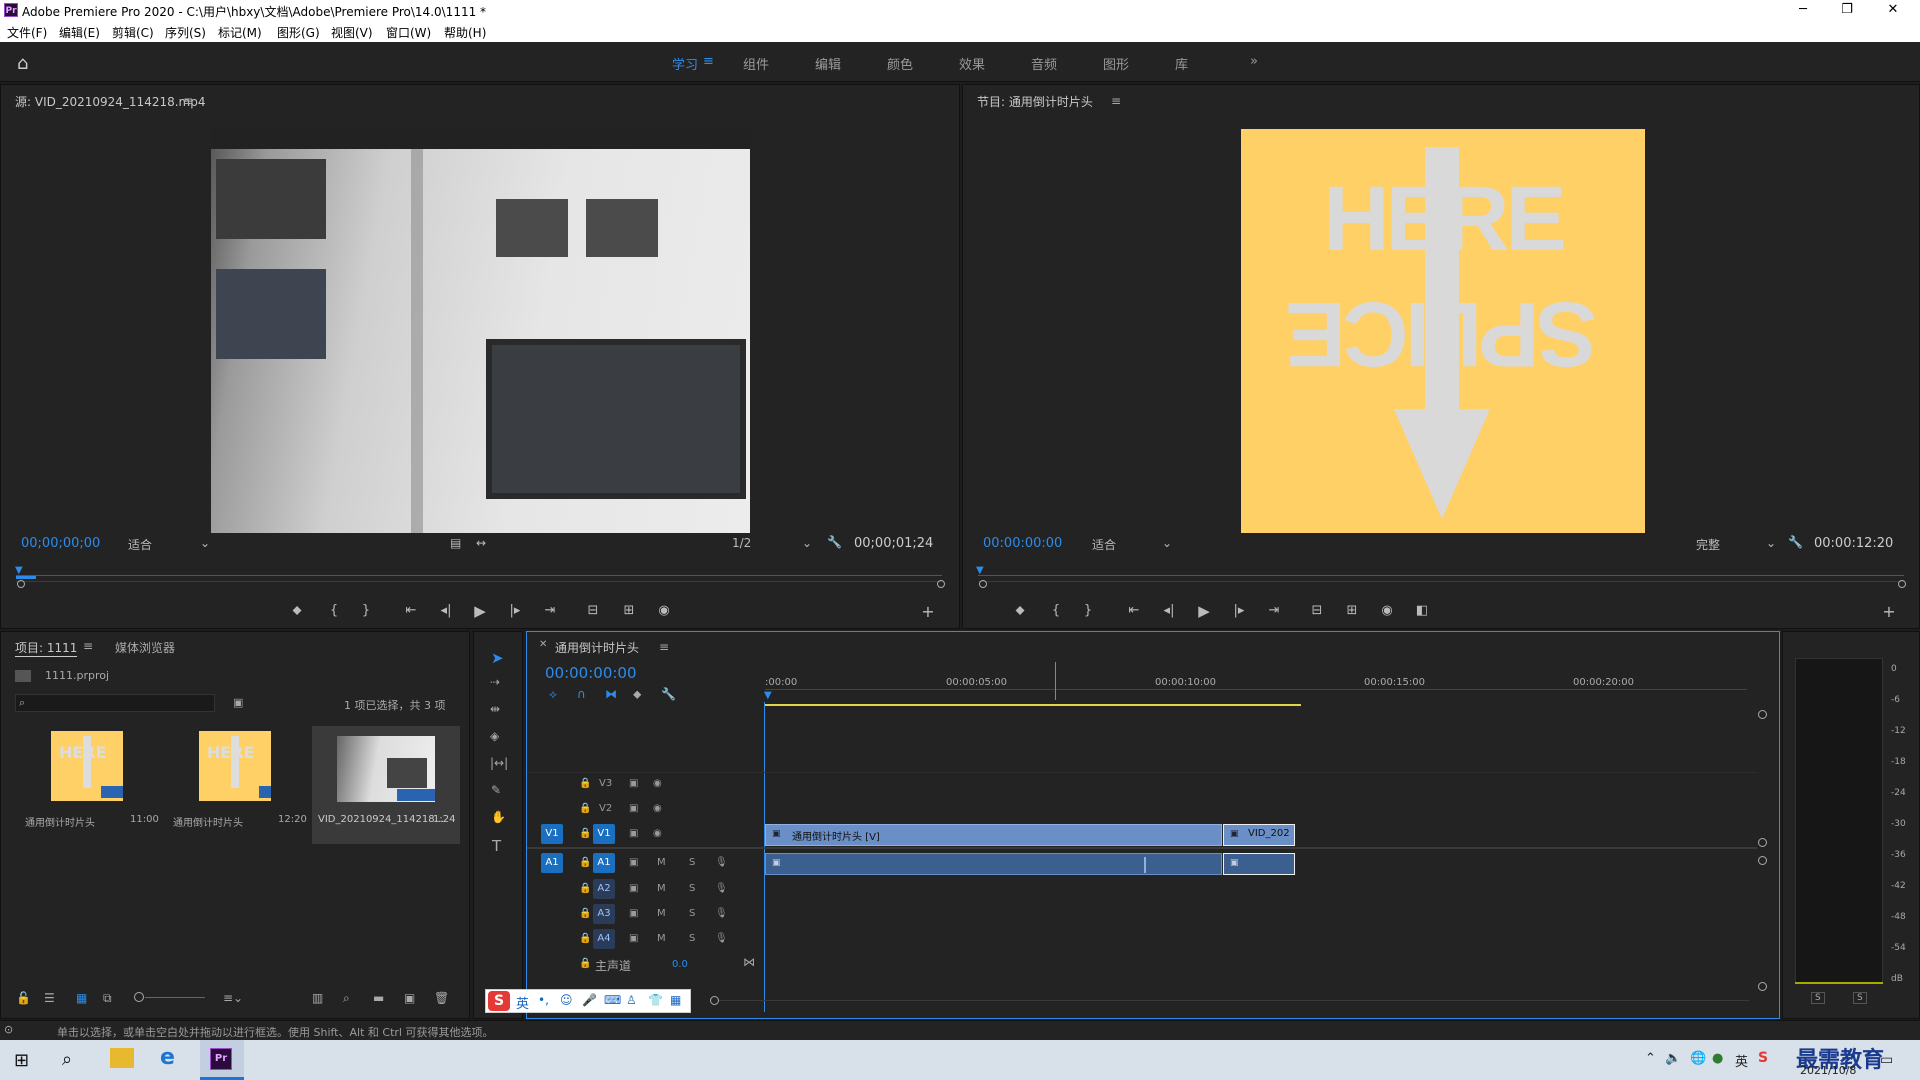 The width and height of the screenshot is (1920, 1080). What do you see at coordinates (604, 889) in the screenshot?
I see `track-label-a2: A2` at bounding box center [604, 889].